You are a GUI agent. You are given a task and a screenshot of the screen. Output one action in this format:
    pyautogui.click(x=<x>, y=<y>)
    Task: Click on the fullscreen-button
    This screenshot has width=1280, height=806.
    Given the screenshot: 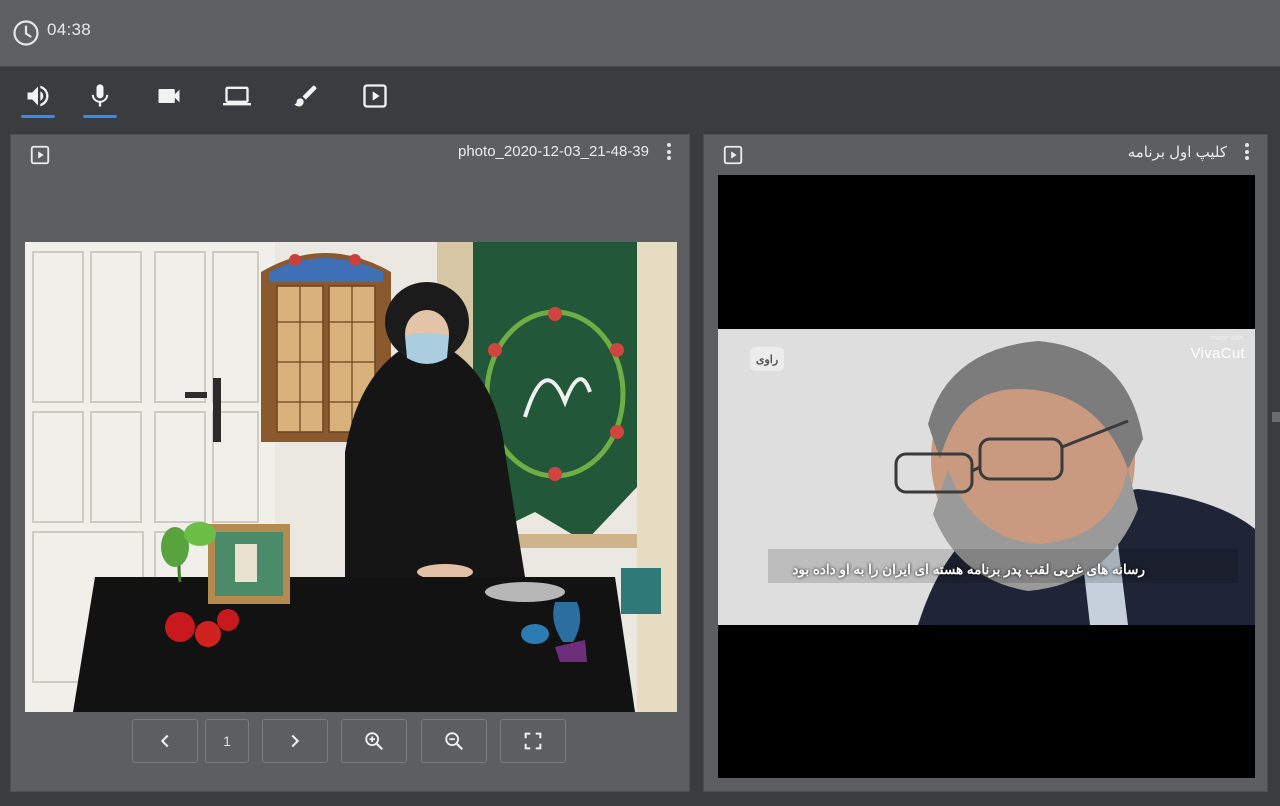 What is the action you would take?
    pyautogui.click(x=533, y=741)
    